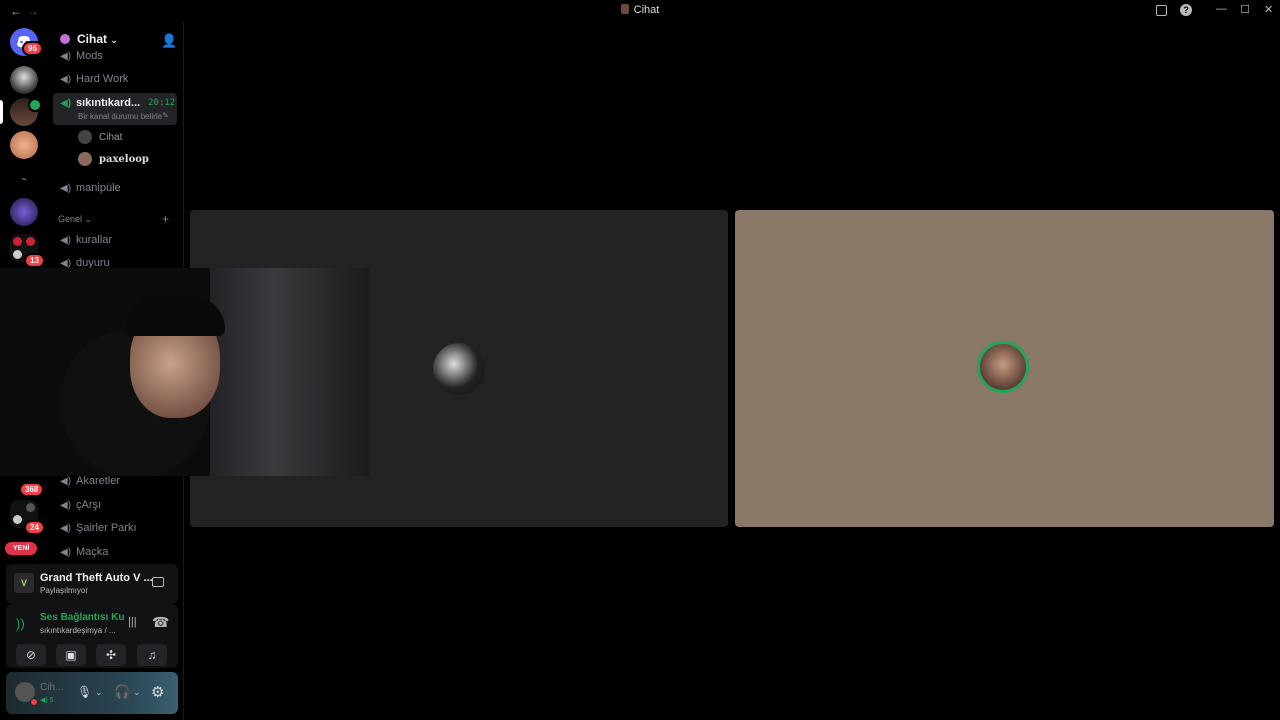 This screenshot has width=1280, height=720. Describe the element at coordinates (24, 583) in the screenshot. I see `game-icon: V` at that location.